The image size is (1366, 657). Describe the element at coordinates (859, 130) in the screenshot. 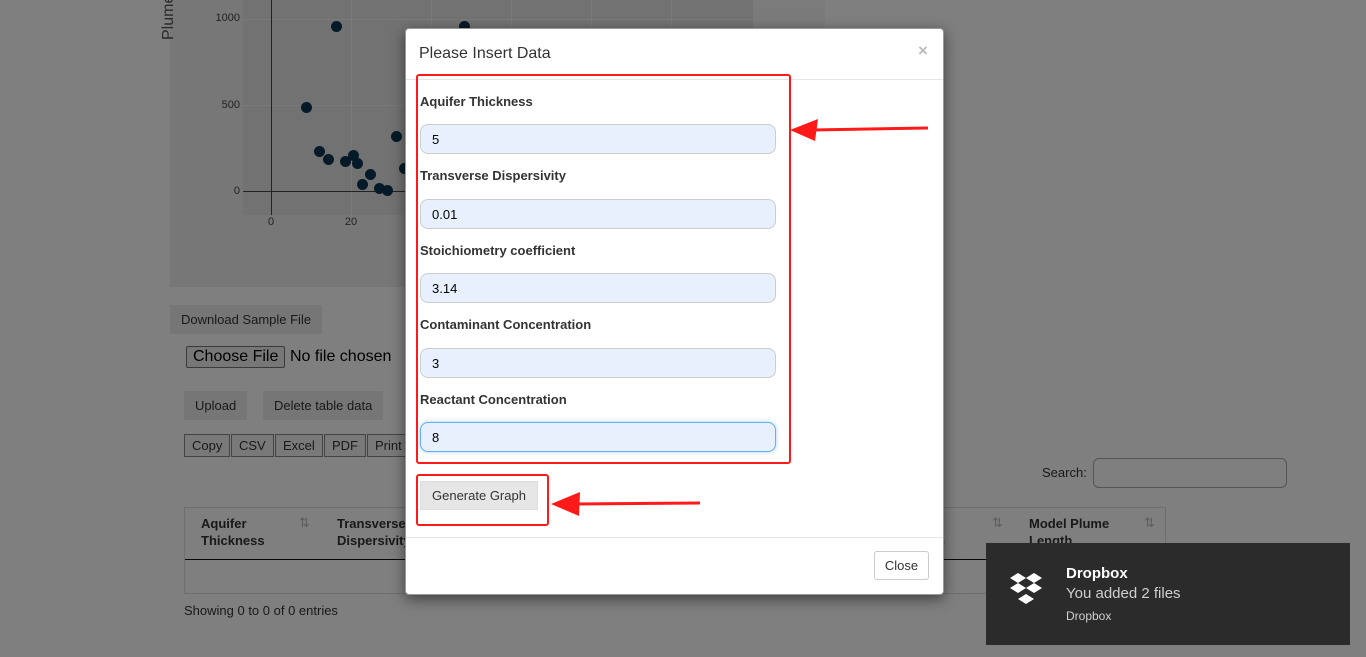

I see `annotation-arrow-right-icon` at that location.